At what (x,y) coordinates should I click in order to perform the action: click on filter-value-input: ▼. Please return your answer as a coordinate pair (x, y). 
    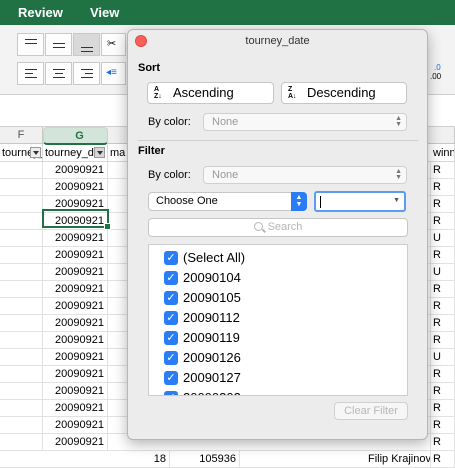
    Looking at the image, I should click on (360, 201).